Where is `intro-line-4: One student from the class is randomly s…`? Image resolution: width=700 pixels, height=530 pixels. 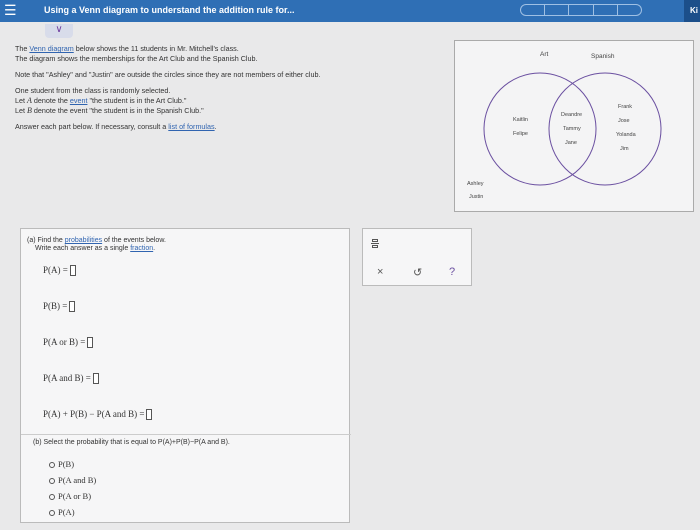
intro-line-4: One student from the class is randomly s… is located at coordinates (93, 90).